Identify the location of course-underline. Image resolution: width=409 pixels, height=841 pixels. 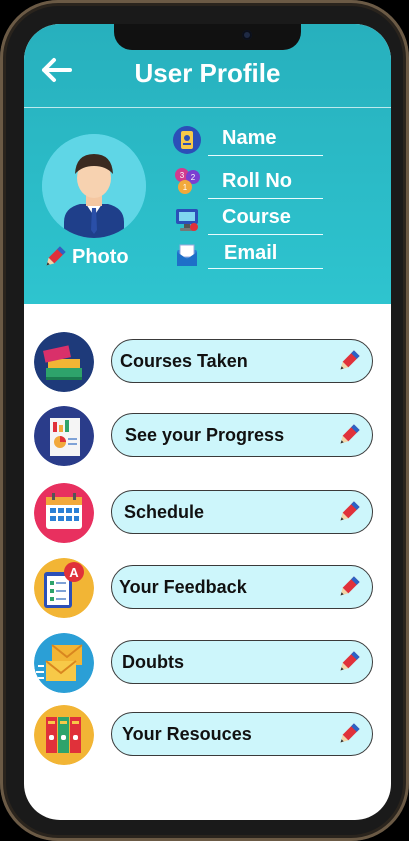
(265, 234).